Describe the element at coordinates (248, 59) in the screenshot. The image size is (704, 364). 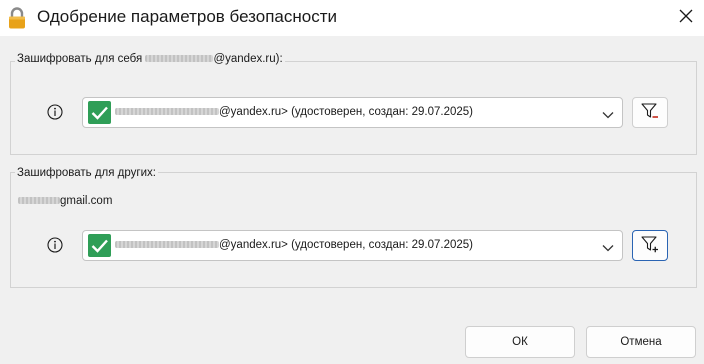
I see `encrypt-self-label-suffix: @yandex.ru):` at that location.